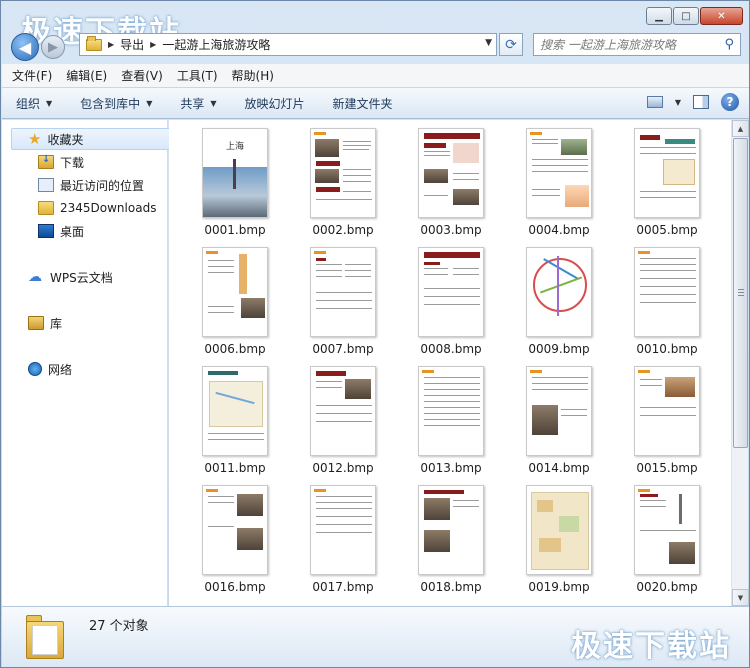 The image size is (750, 668). I want to click on maximize-button: □, so click(686, 16).